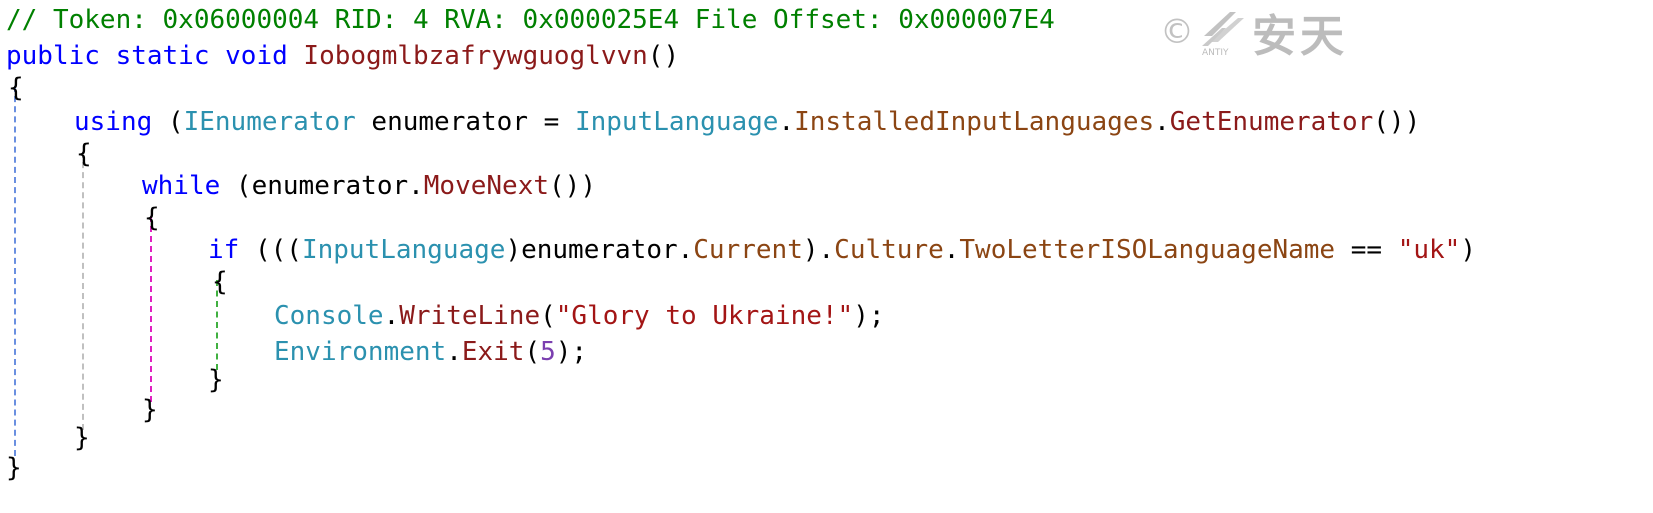 This screenshot has width=1653, height=513. Describe the element at coordinates (1429, 250) in the screenshot. I see `uk-string-literal: "uk"` at that location.